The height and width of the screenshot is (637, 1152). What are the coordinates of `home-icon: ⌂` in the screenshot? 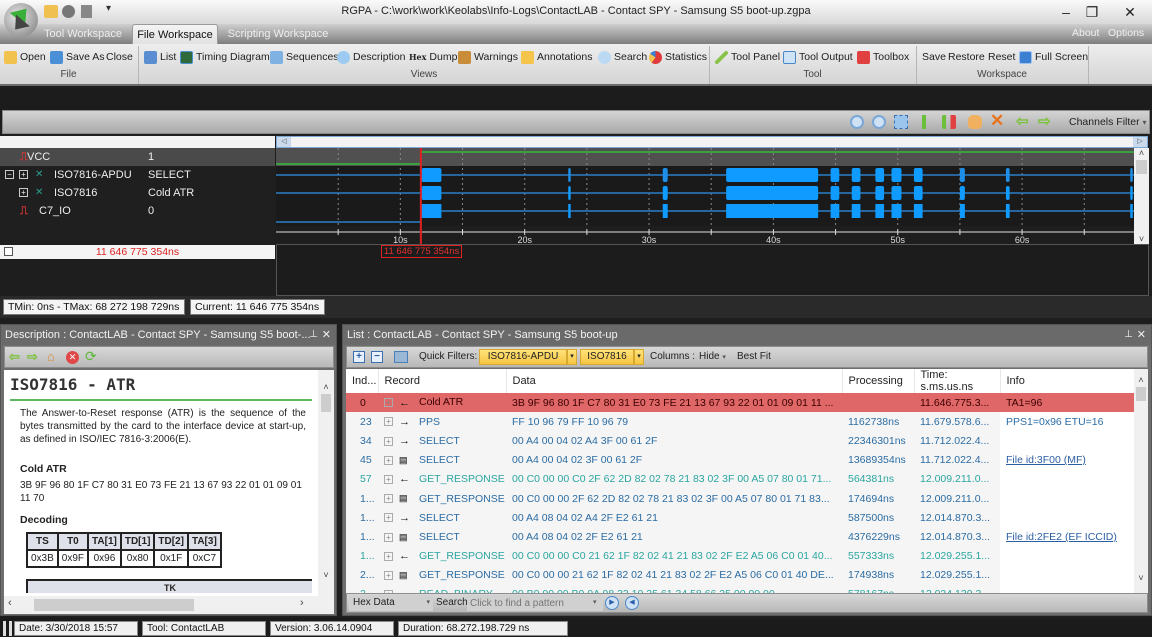 It's located at (51, 356).